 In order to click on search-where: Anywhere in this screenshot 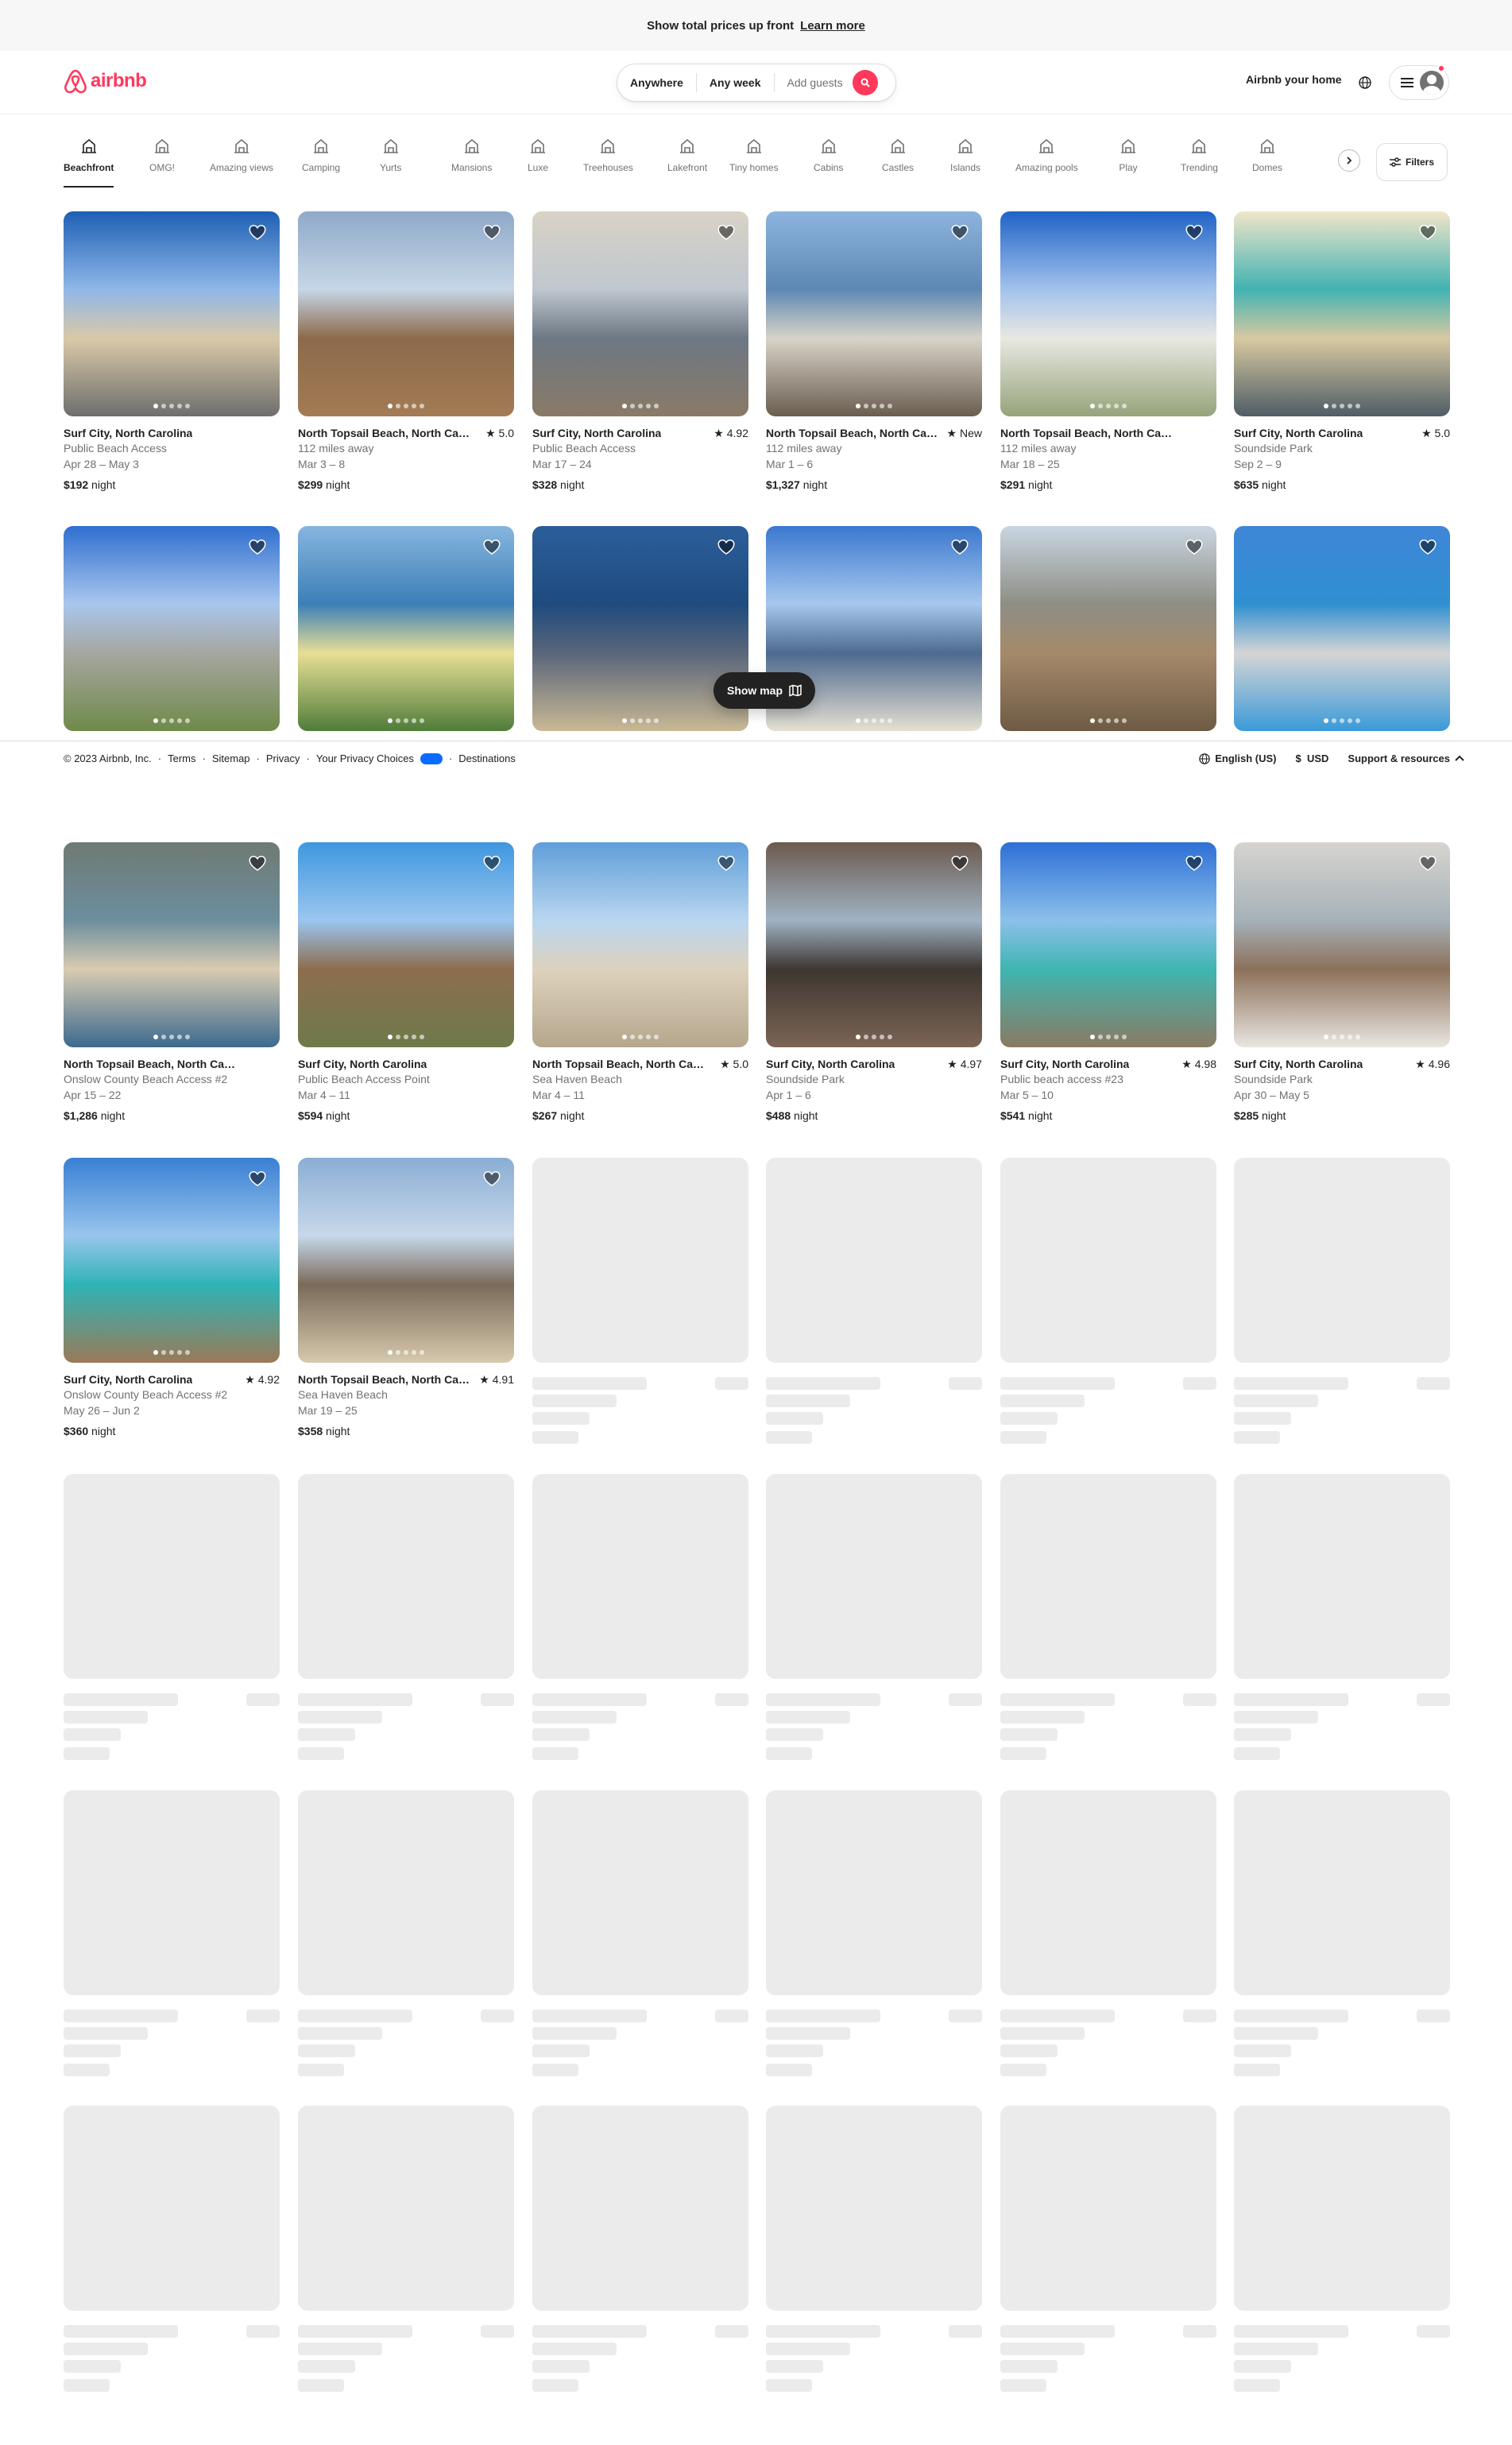, I will do `click(657, 82)`.